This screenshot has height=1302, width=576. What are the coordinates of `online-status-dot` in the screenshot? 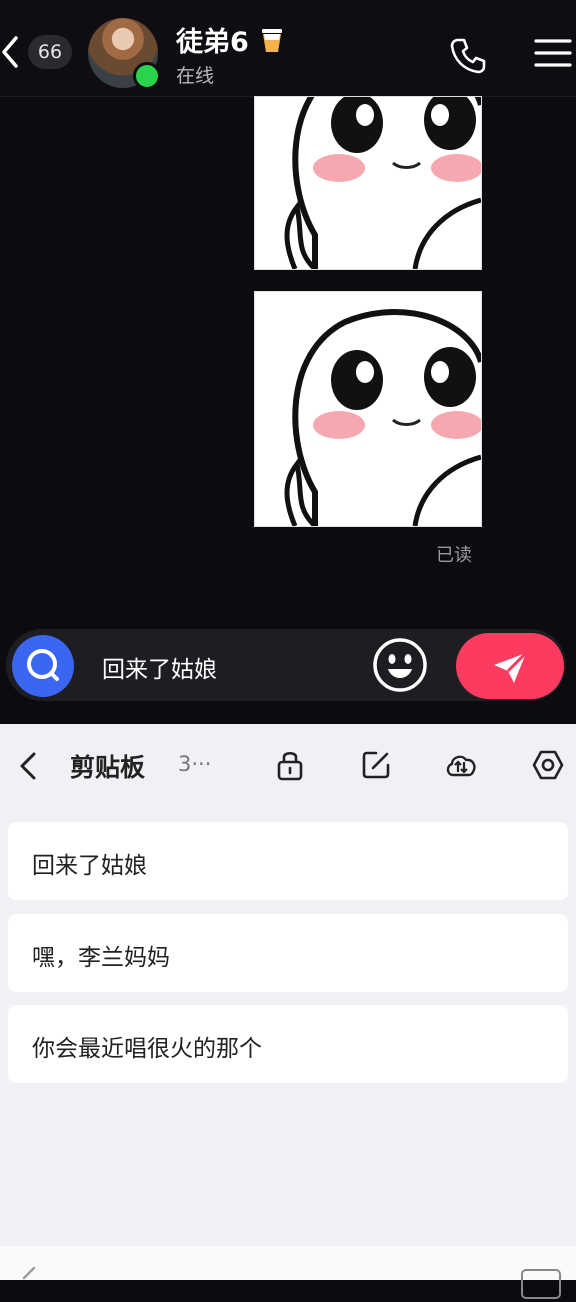 It's located at (147, 76).